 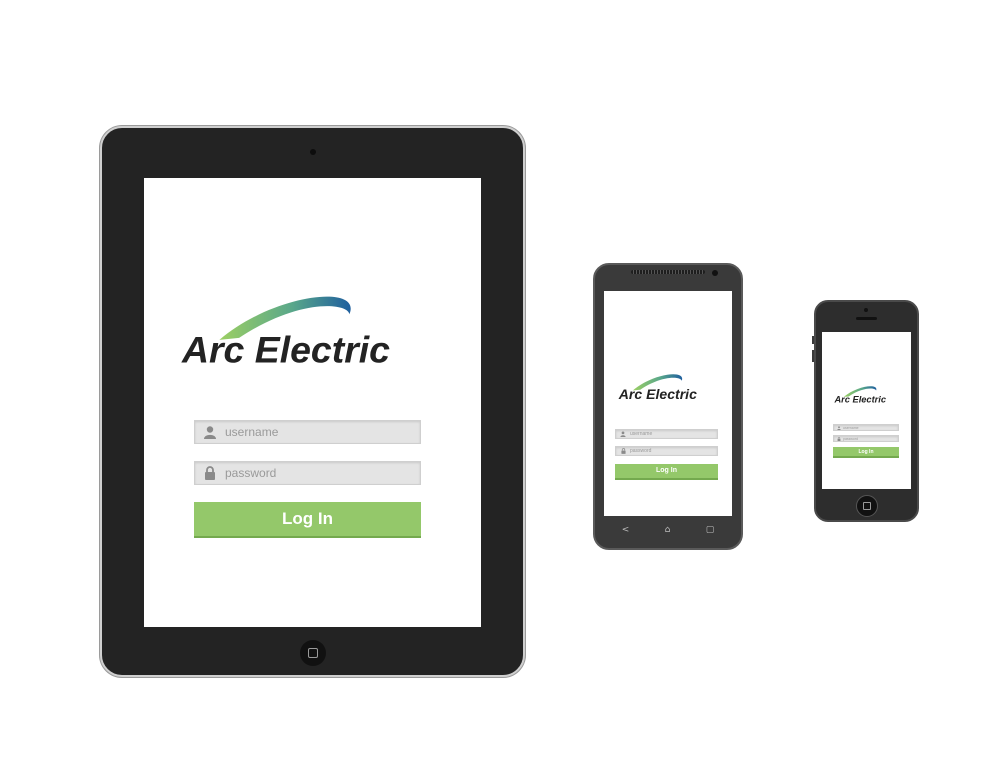 I want to click on recent-apps-icon: ▢, so click(x=710, y=530).